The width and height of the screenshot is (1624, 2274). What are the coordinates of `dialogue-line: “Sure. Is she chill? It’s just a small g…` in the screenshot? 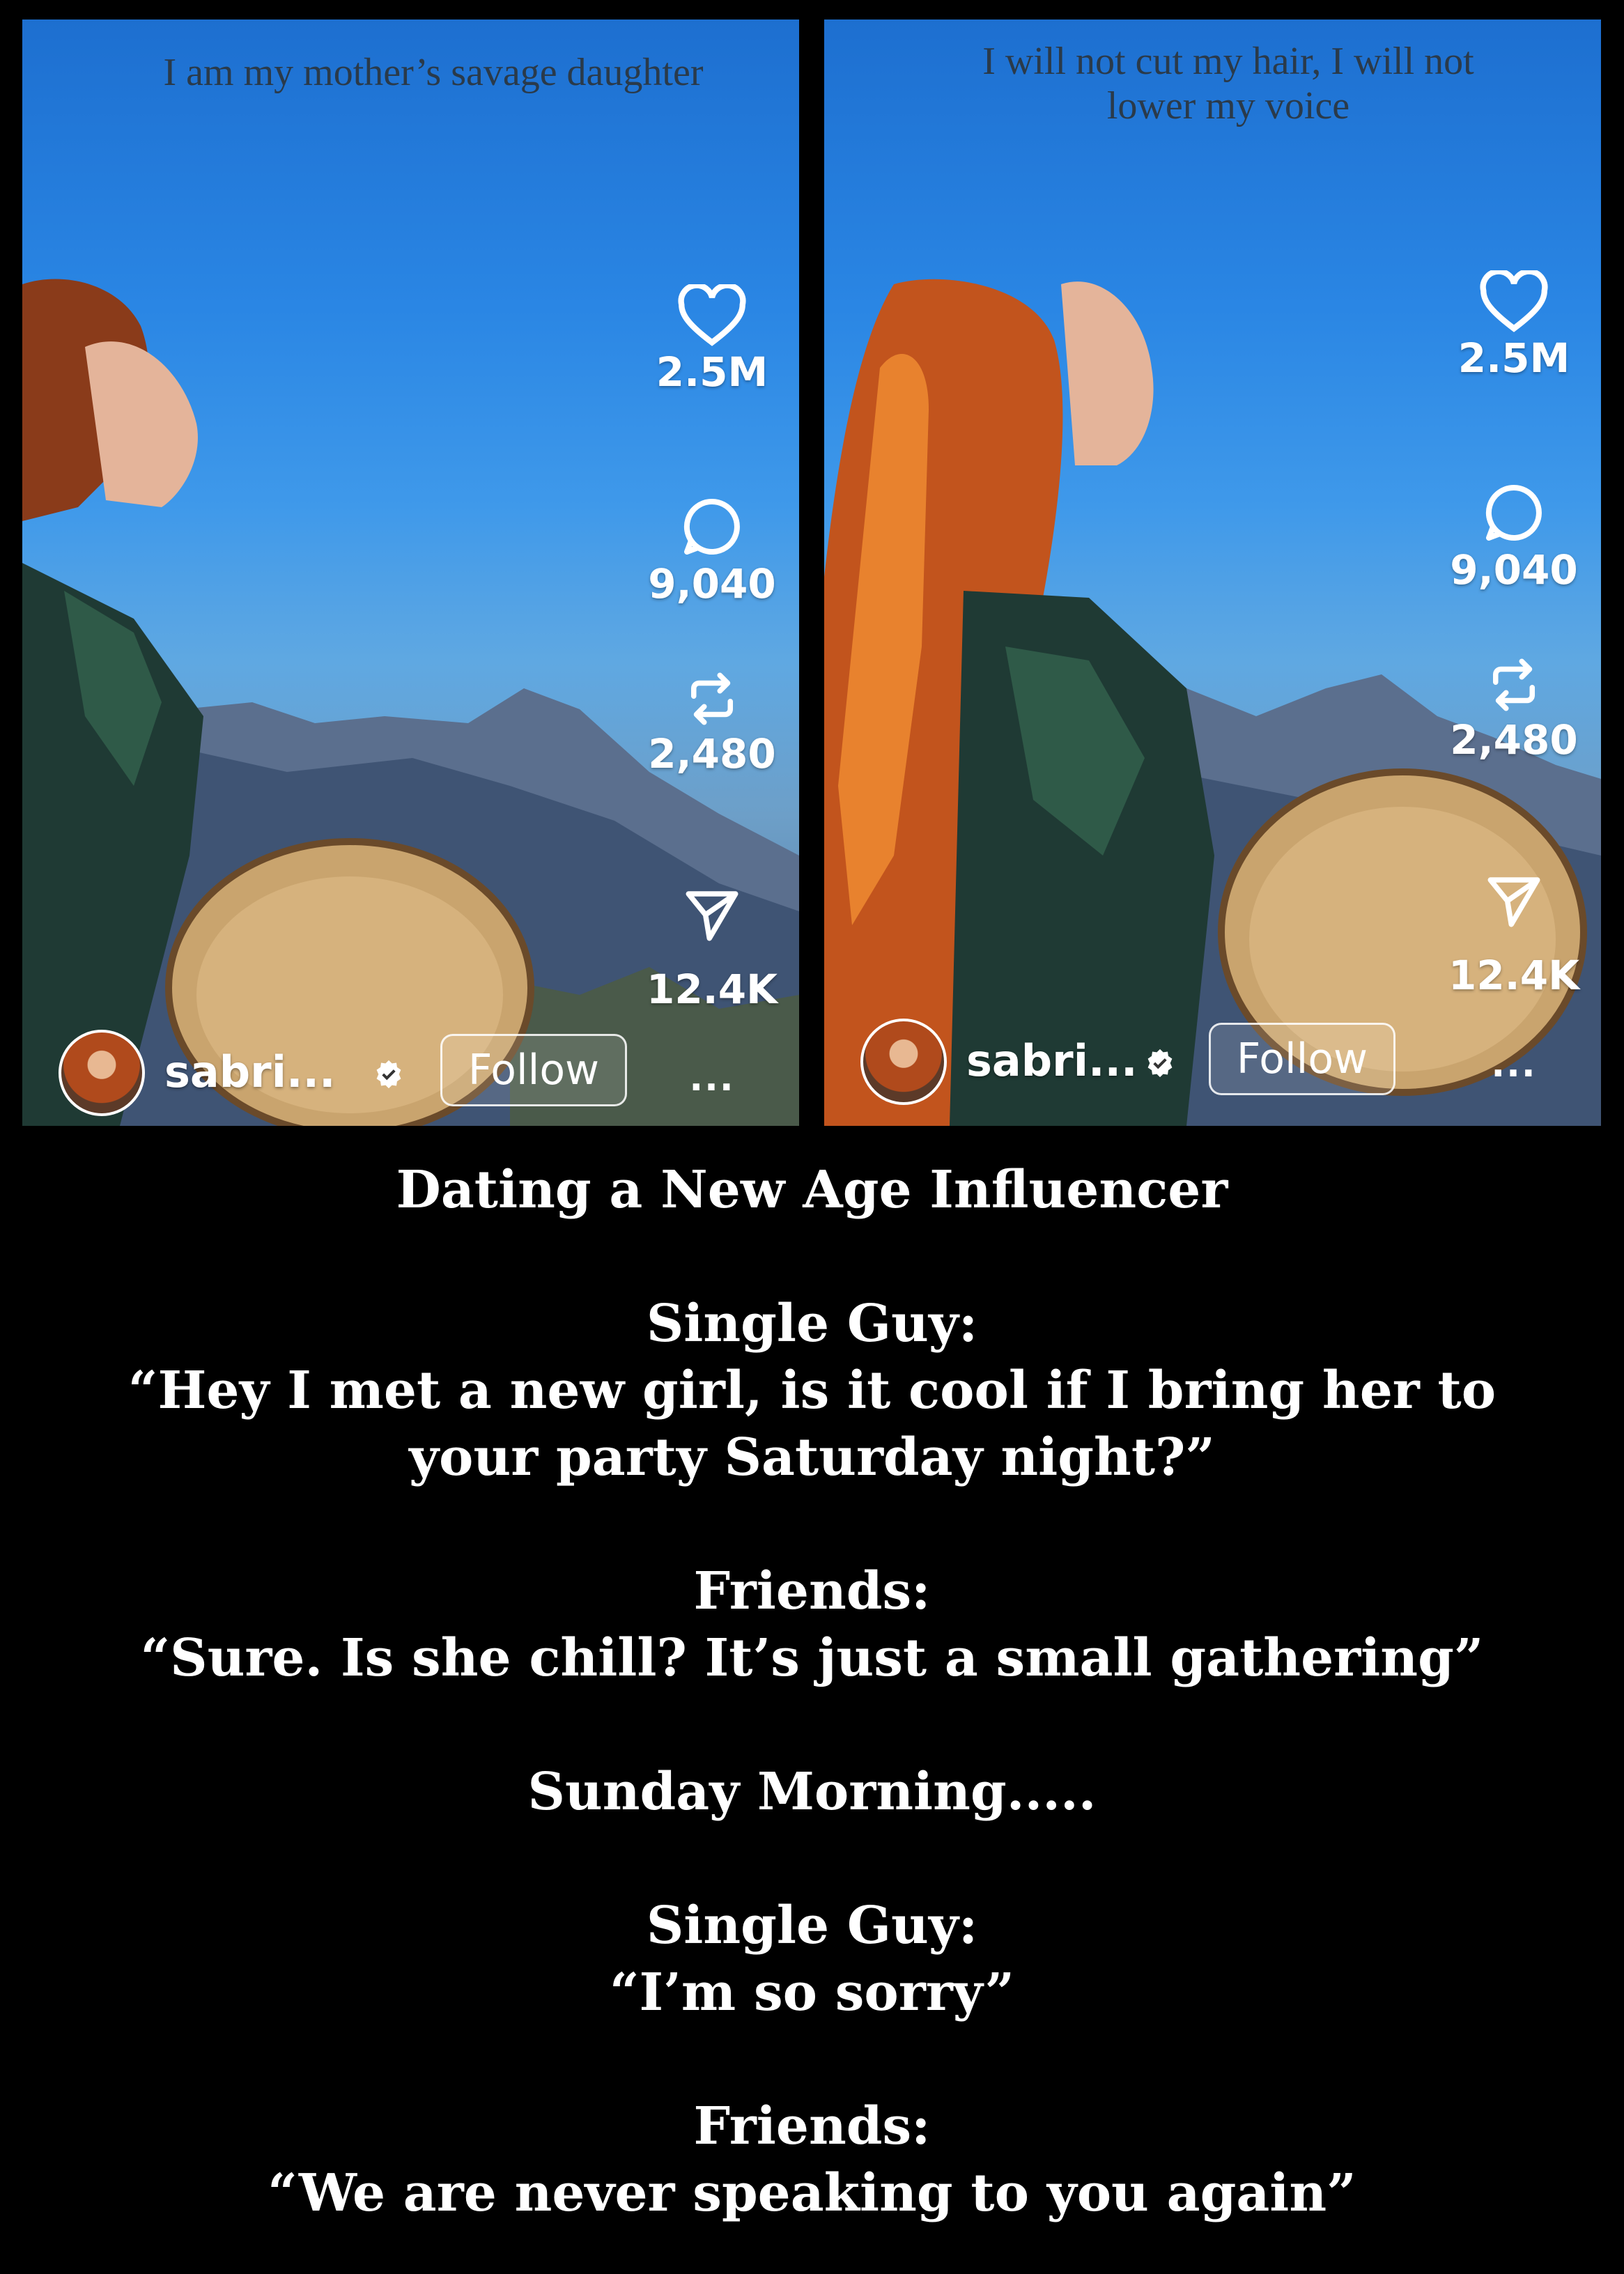 It's located at (812, 1658).